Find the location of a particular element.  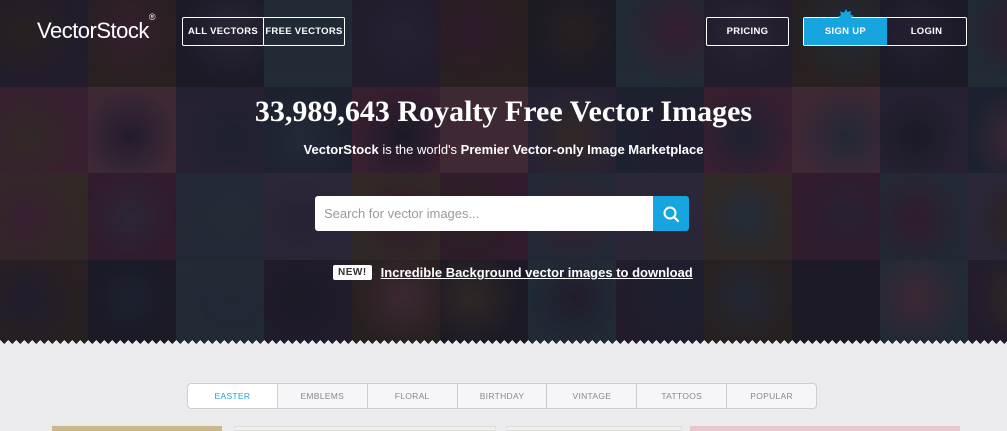

search-icon is located at coordinates (671, 214).